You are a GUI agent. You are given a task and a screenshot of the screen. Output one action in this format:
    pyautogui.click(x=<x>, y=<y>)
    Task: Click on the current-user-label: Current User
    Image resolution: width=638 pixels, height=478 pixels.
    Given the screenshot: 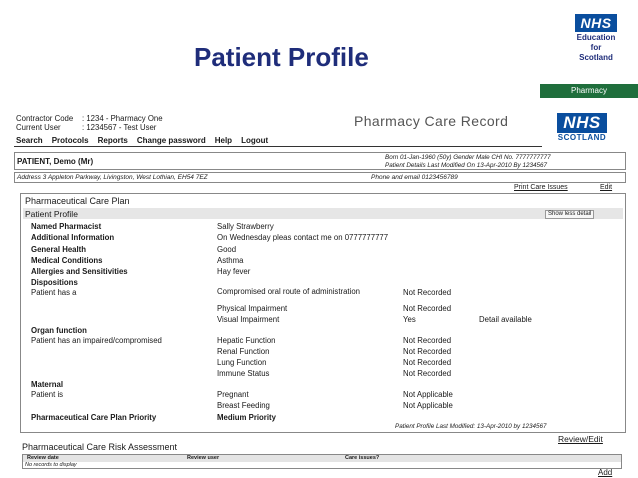 What is the action you would take?
    pyautogui.click(x=38, y=127)
    